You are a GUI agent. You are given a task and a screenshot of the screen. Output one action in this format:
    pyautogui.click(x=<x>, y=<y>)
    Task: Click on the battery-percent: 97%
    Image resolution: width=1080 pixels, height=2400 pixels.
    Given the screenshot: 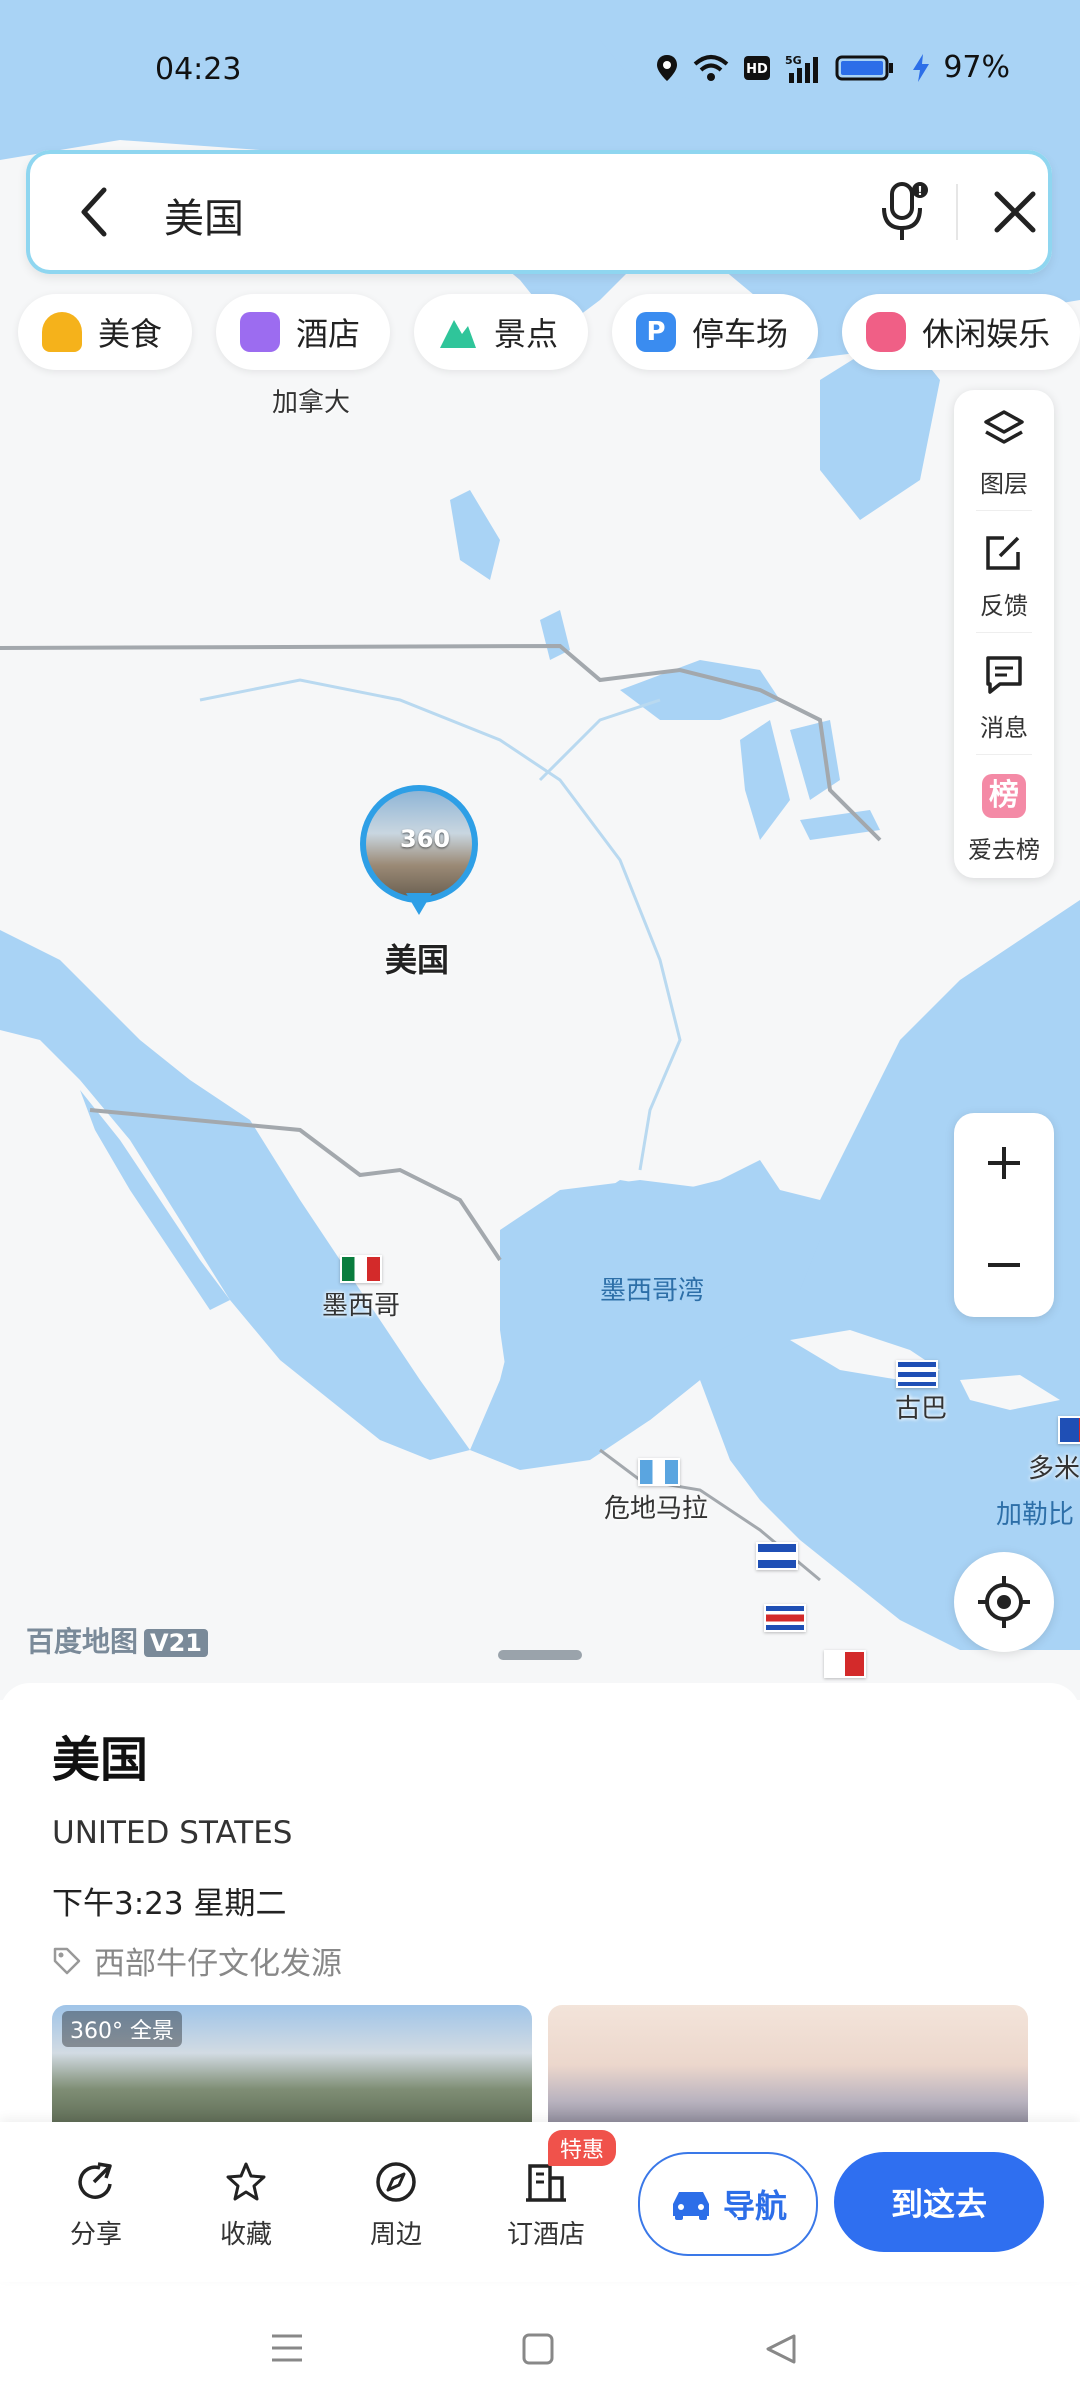 What is the action you would take?
    pyautogui.click(x=976, y=67)
    